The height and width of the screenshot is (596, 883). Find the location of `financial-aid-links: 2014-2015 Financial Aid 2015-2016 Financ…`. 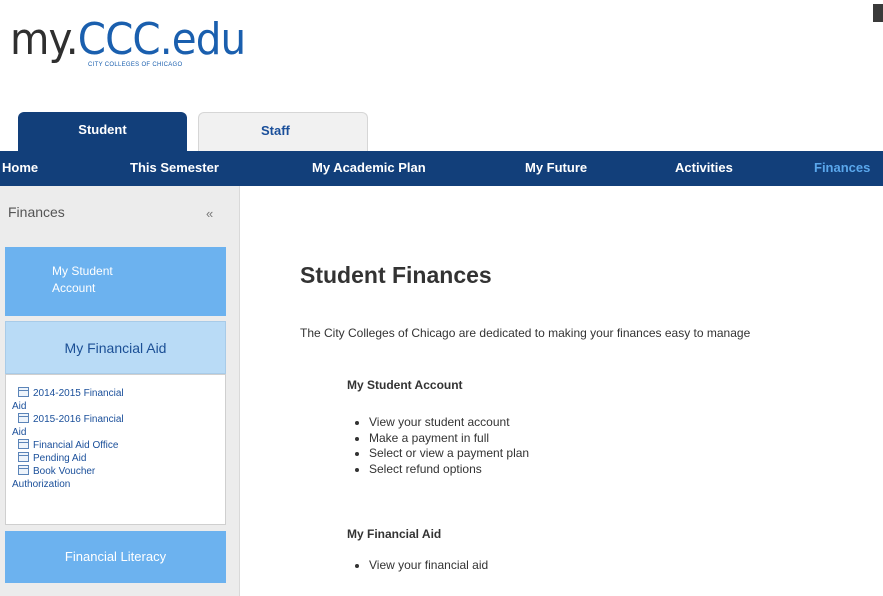

financial-aid-links: 2014-2015 Financial Aid 2015-2016 Financ… is located at coordinates (115, 449).